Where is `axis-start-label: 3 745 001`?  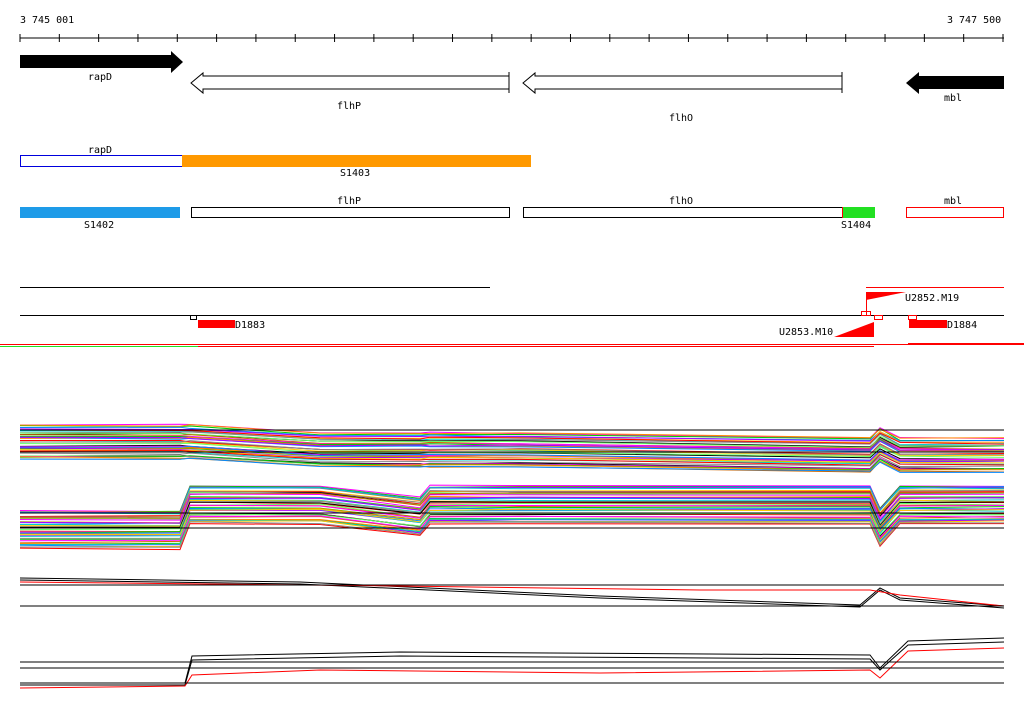
axis-start-label: 3 745 001 is located at coordinates (47, 20).